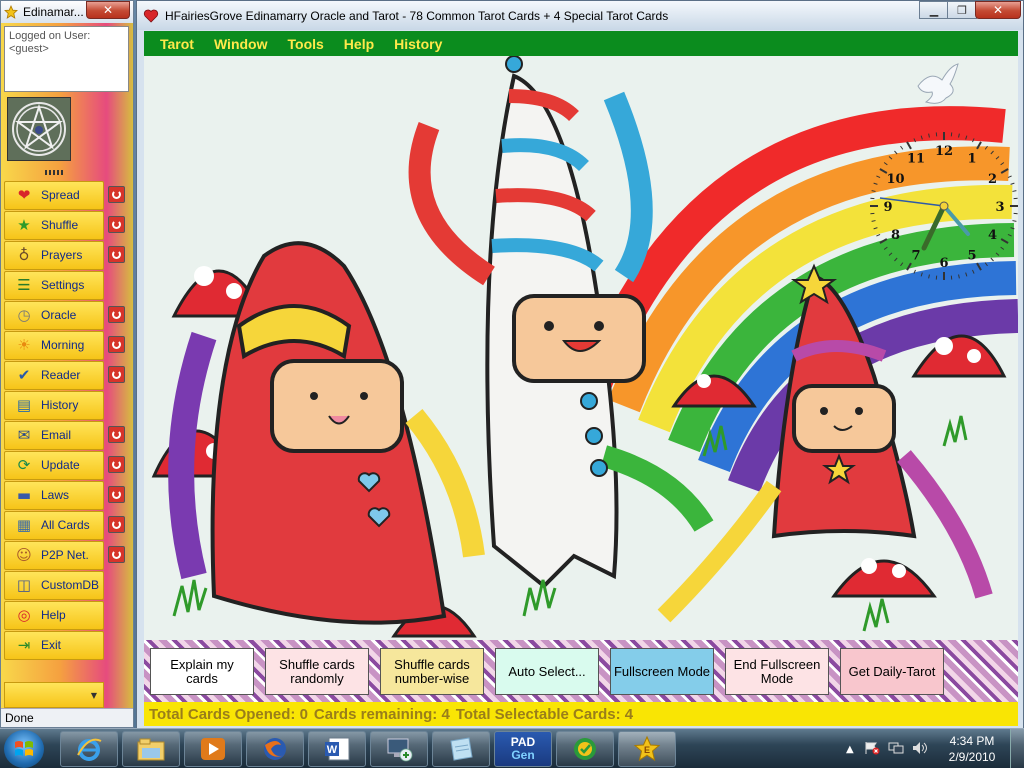  What do you see at coordinates (54, 695) in the screenshot?
I see `side-menu-more-button: ▼` at bounding box center [54, 695].